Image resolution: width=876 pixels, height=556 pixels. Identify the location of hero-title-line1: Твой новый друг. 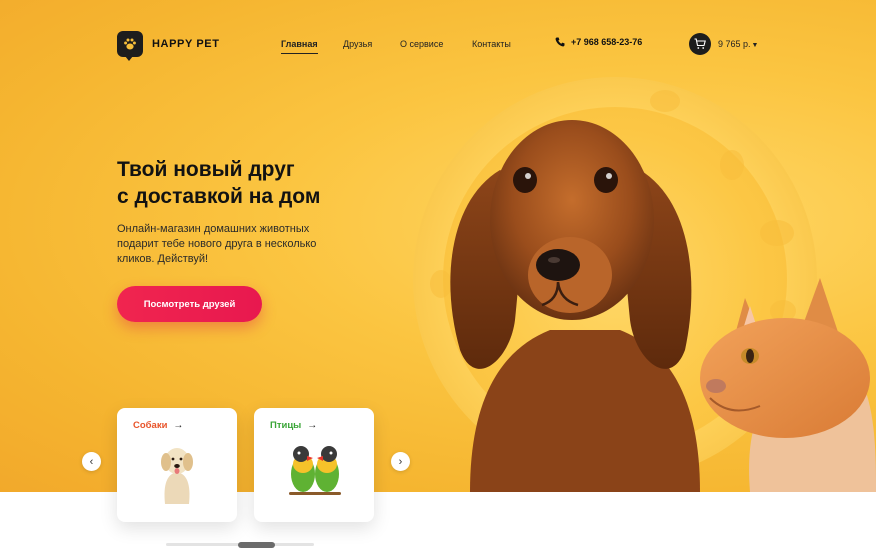
(206, 169).